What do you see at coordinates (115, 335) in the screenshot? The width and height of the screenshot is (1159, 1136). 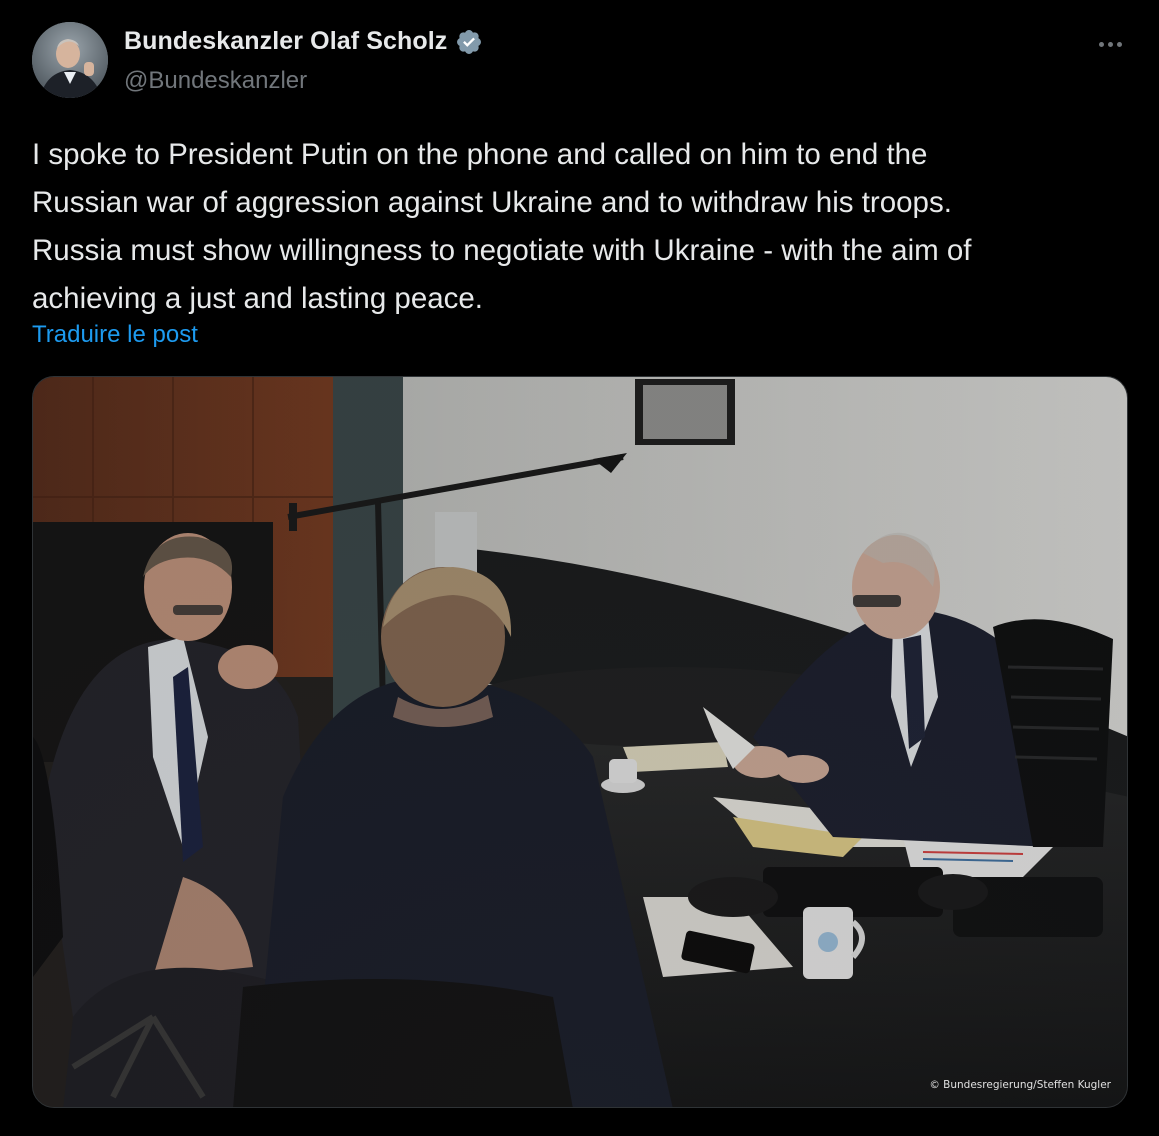 I see `translate-post-link: Traduire le post` at bounding box center [115, 335].